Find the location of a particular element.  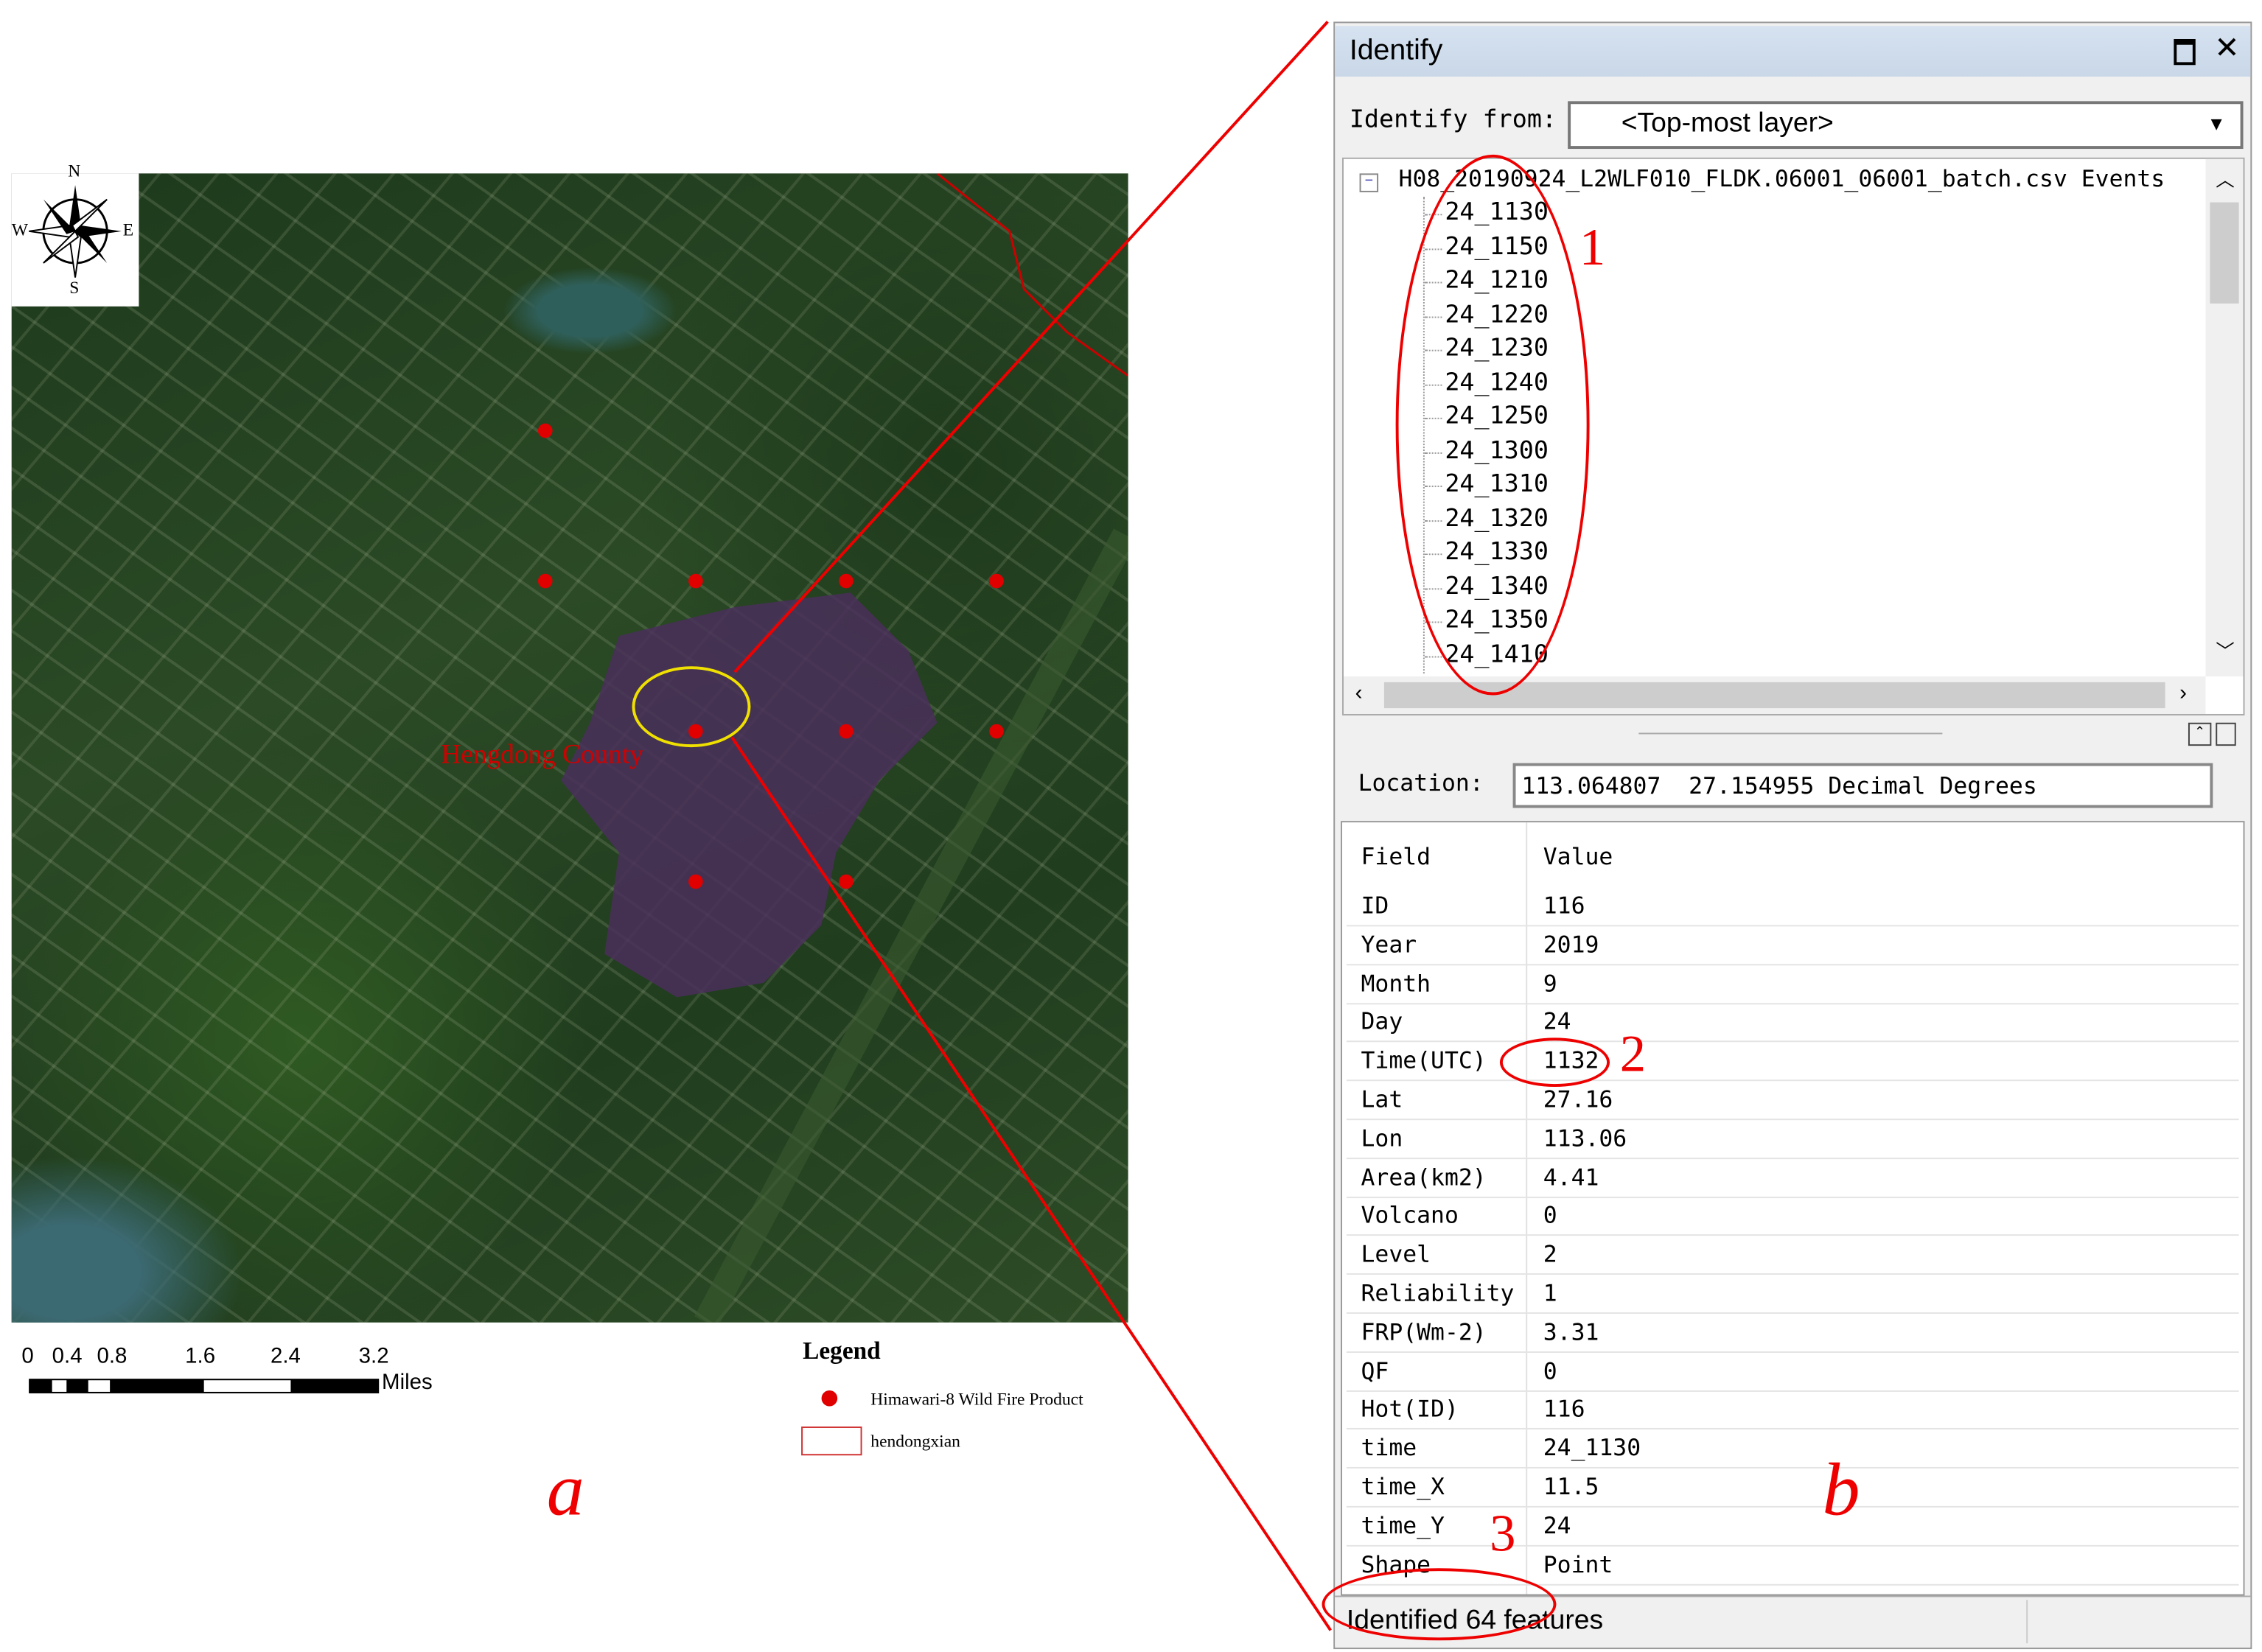

close-icon: ✕ is located at coordinates (2227, 48).